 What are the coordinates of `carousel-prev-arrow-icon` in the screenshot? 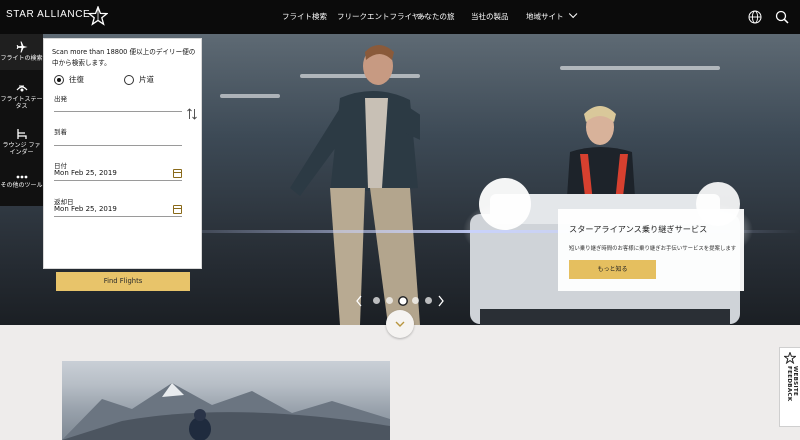 It's located at (359, 301).